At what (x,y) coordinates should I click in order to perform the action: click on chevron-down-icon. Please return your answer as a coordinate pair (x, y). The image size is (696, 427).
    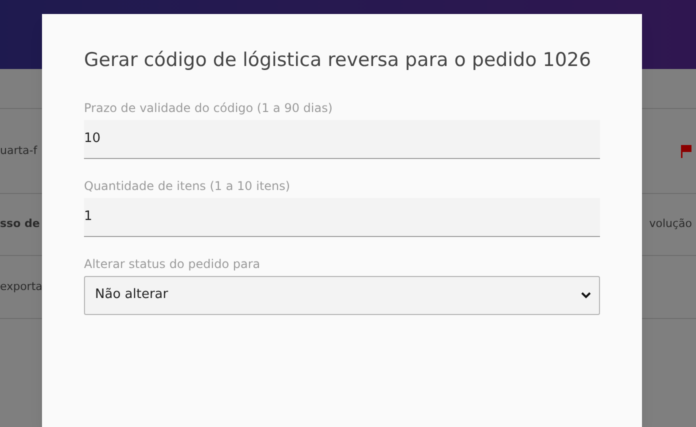
    Looking at the image, I should click on (586, 295).